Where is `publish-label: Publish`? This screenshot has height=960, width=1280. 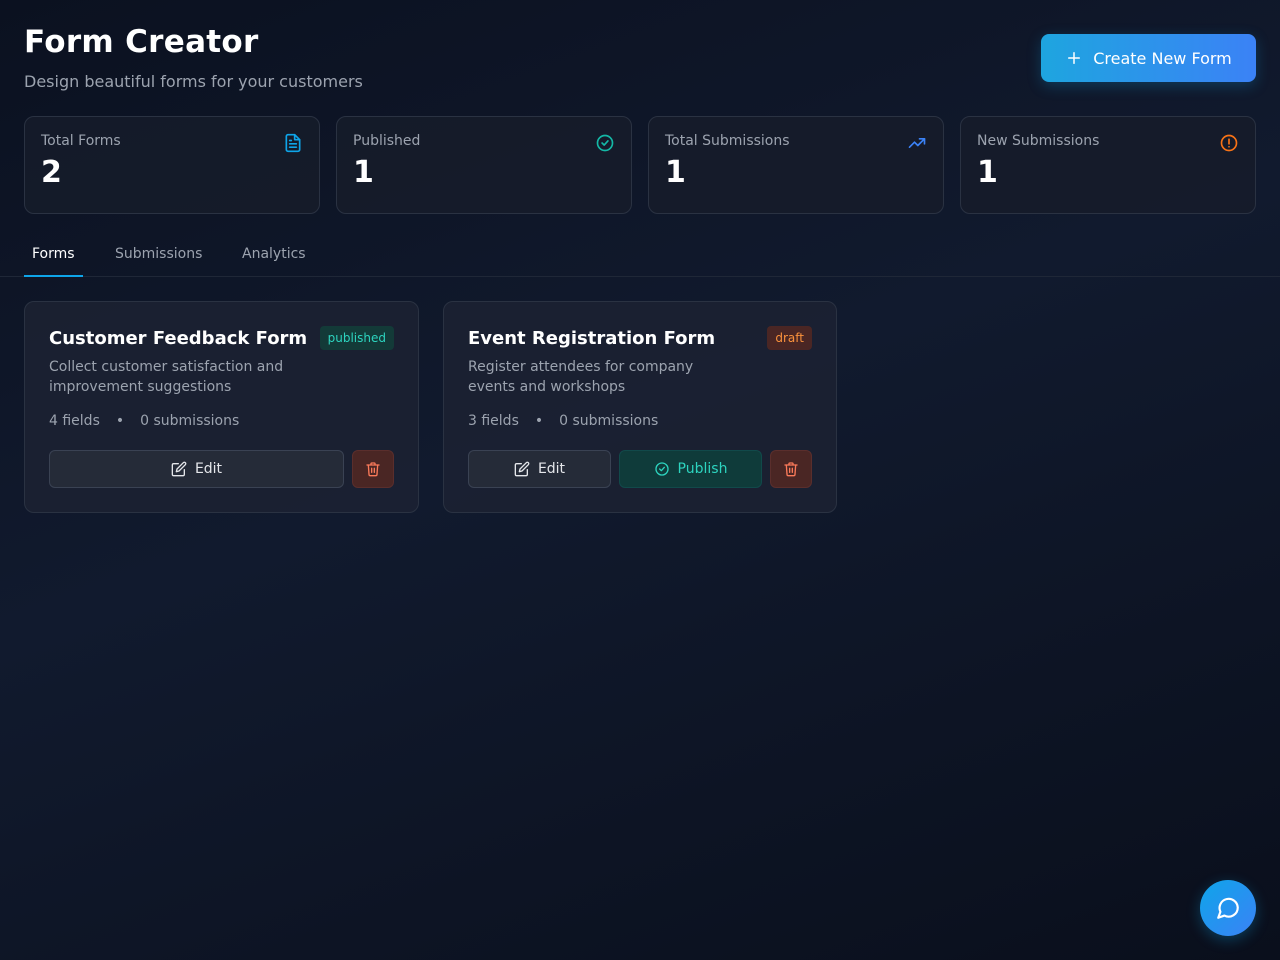
publish-label: Publish is located at coordinates (702, 469).